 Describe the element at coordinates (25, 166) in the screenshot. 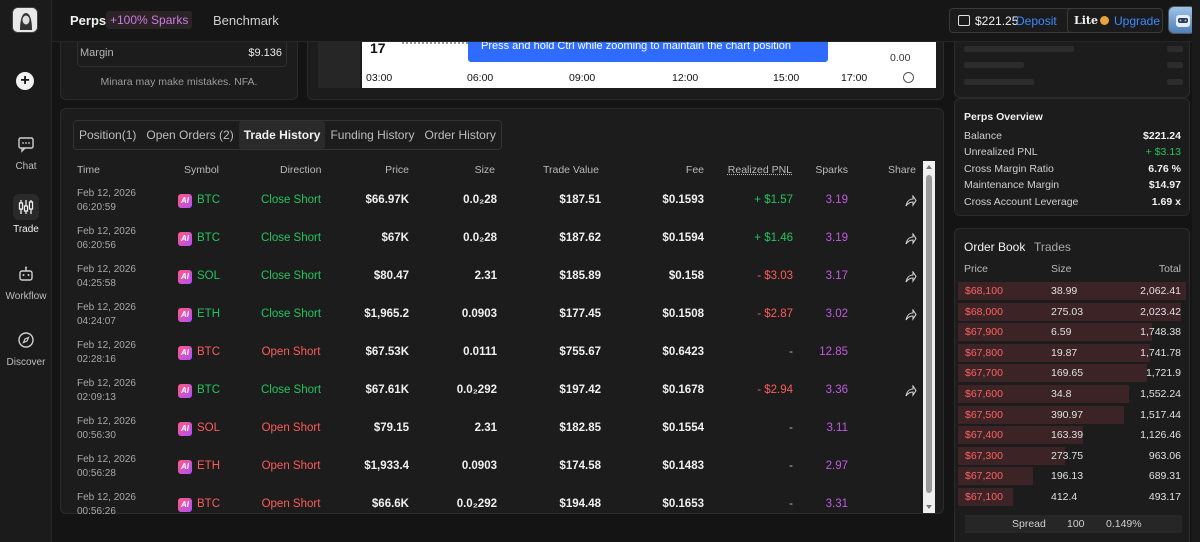

I see `nav-chat-label: Chat` at that location.